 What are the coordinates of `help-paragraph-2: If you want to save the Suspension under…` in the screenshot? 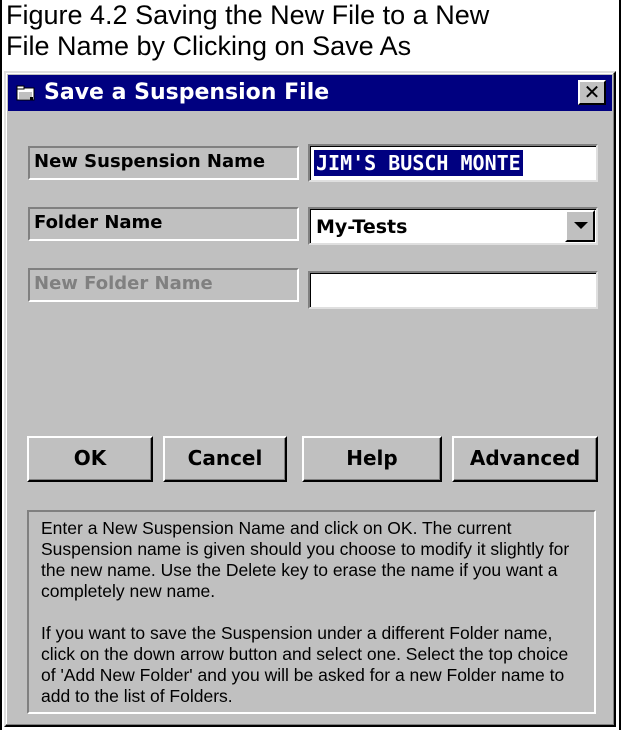 It's located at (305, 664).